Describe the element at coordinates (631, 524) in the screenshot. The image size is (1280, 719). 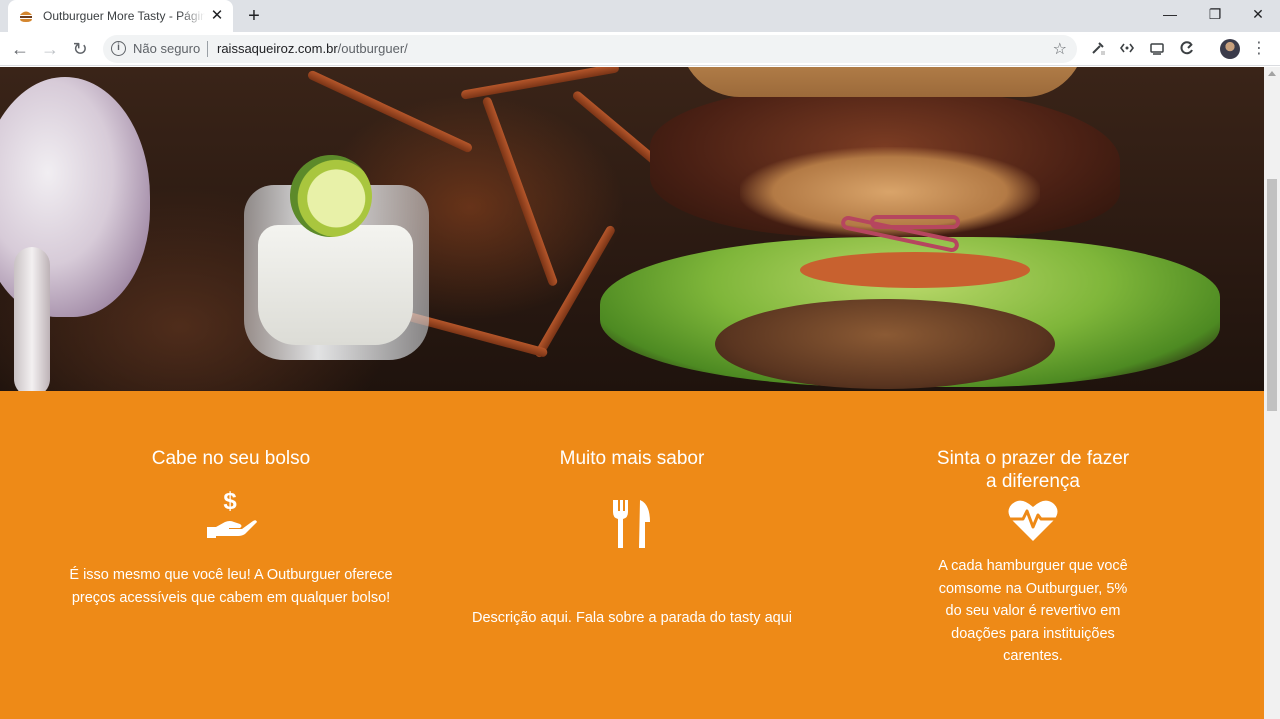
I see `cutlery-icon` at that location.